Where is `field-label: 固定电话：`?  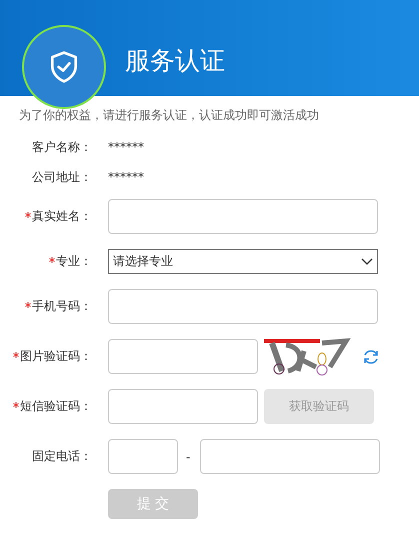 field-label: 固定电话： is located at coordinates (62, 456).